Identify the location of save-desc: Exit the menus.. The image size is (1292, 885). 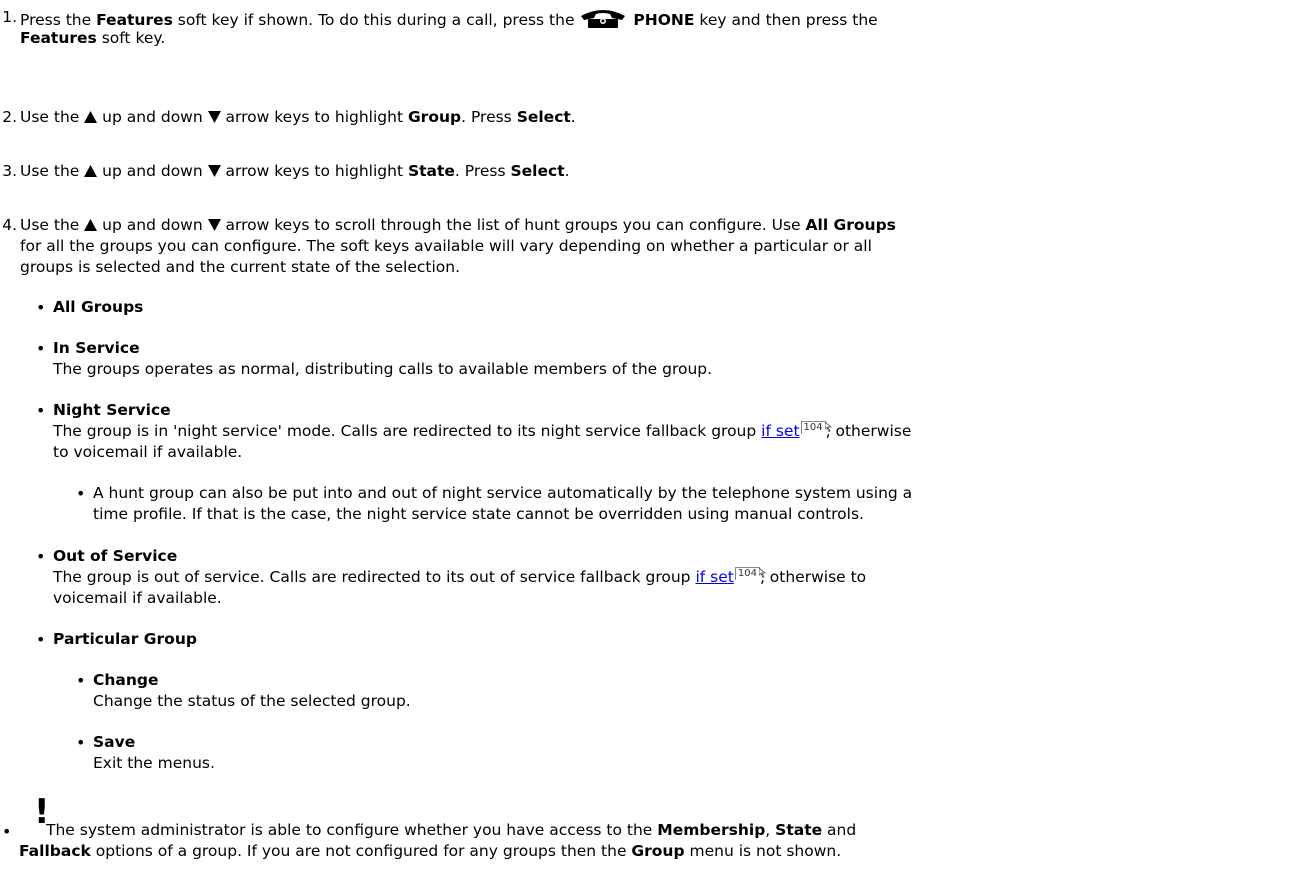
(154, 763).